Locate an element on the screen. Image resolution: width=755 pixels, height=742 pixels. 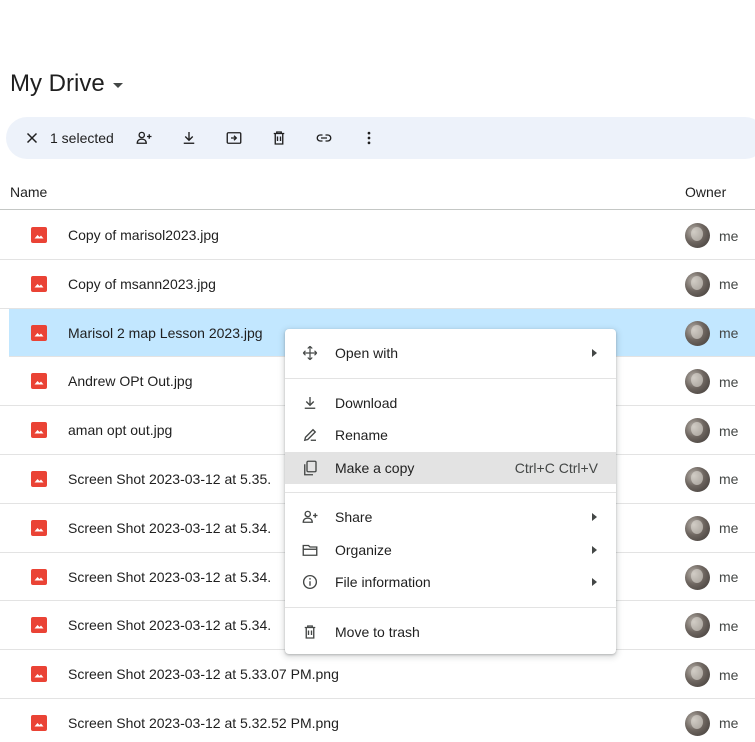
share-button is located at coordinates (144, 138).